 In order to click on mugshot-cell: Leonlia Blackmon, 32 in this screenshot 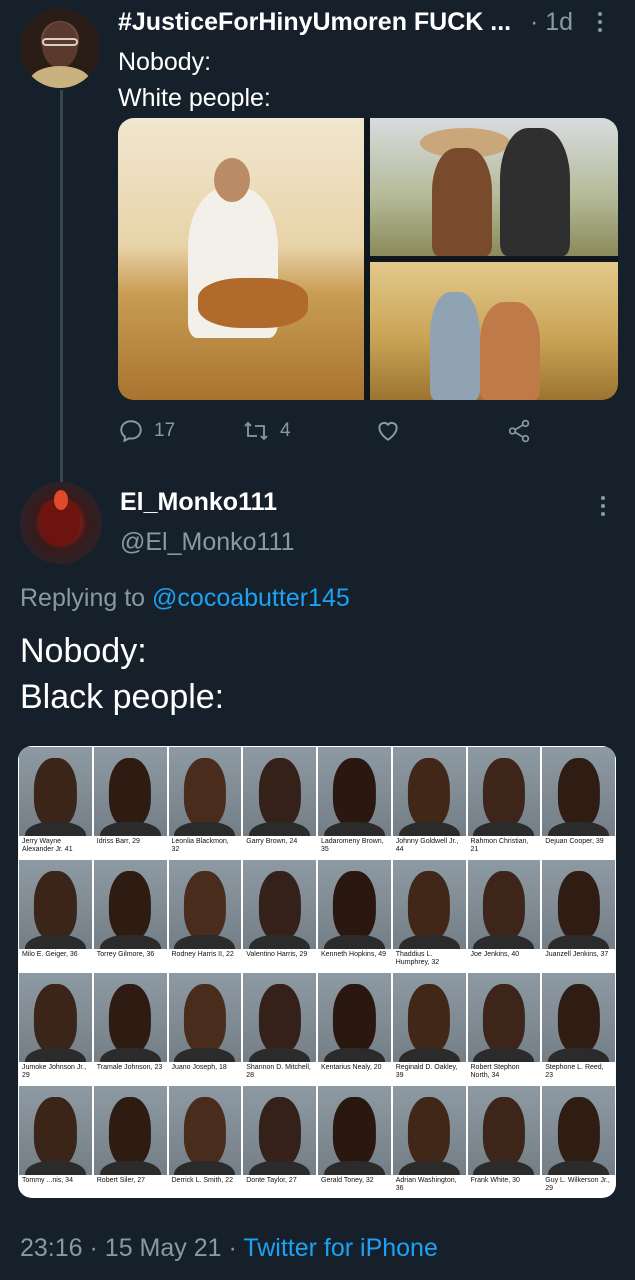, I will do `click(205, 802)`.